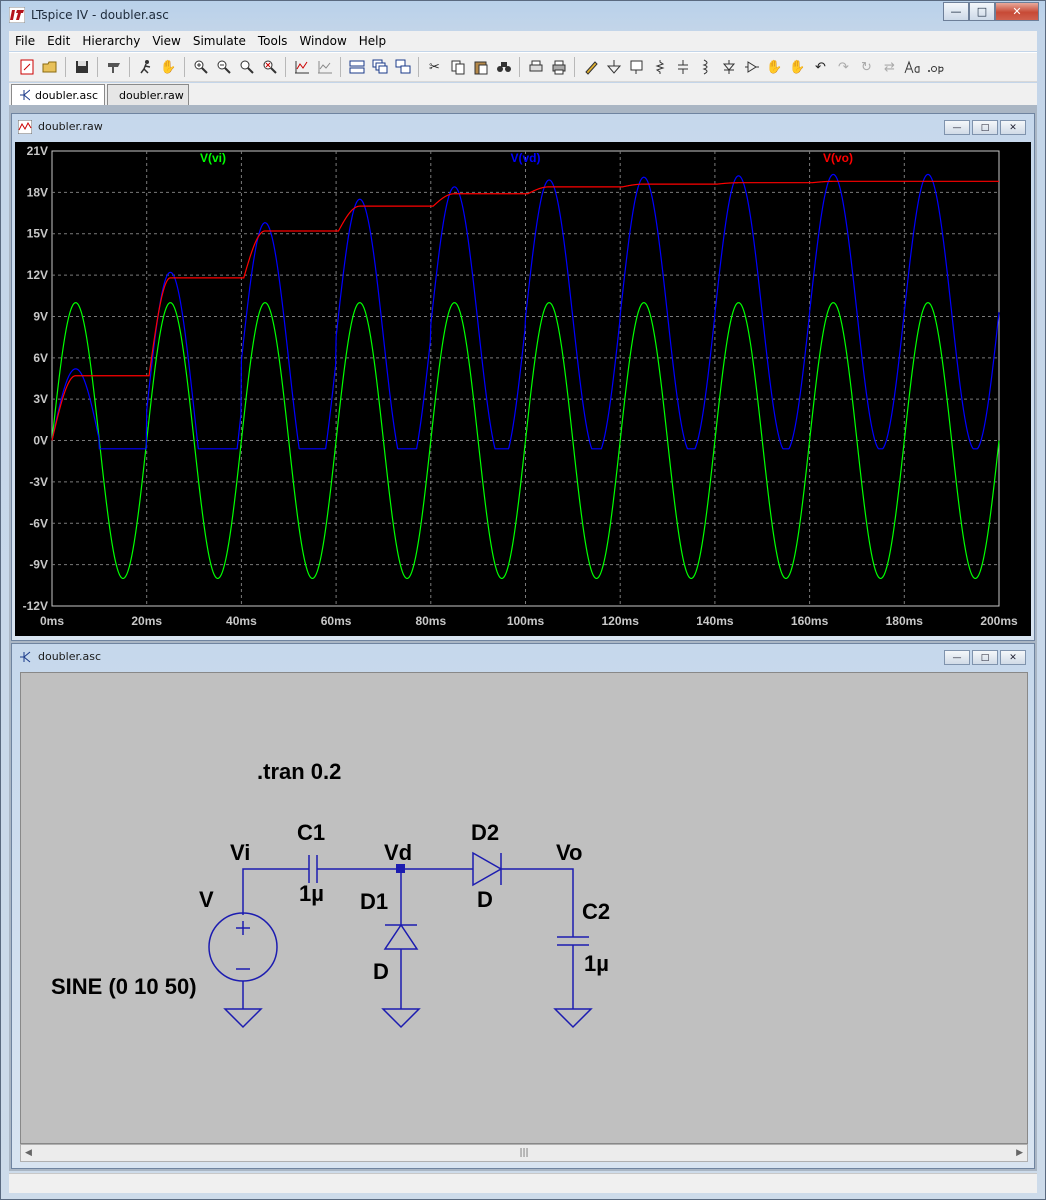 This screenshot has width=1046, height=1200. I want to click on save-icon, so click(81, 67).